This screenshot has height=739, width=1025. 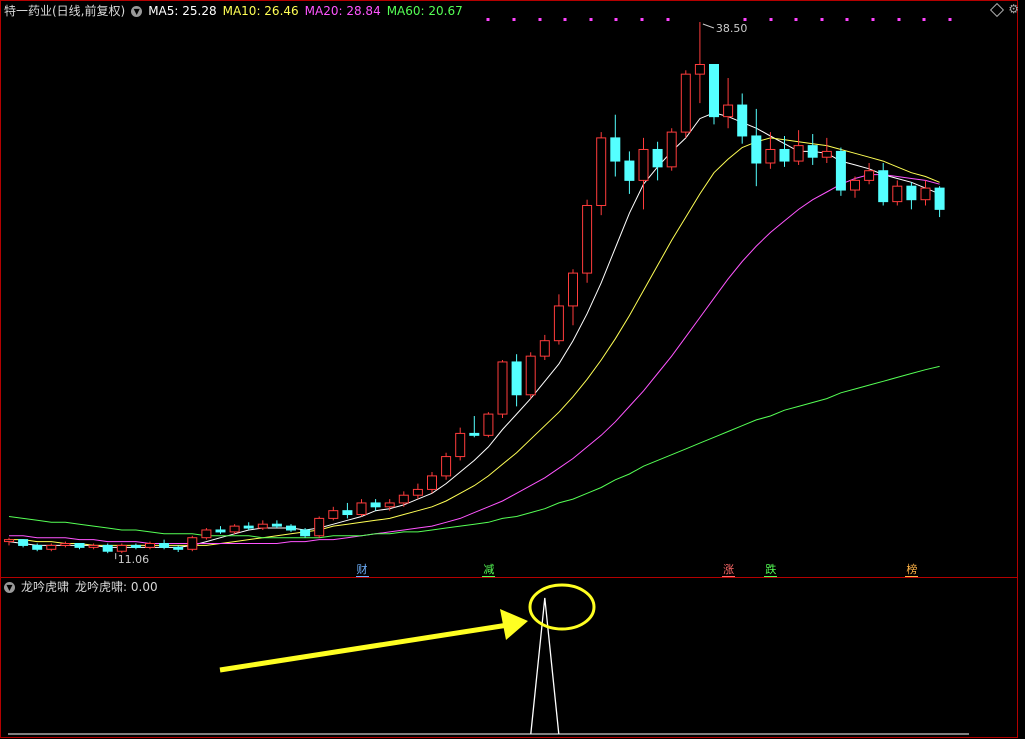 What do you see at coordinates (407, 628) in the screenshot?
I see `annotations` at bounding box center [407, 628].